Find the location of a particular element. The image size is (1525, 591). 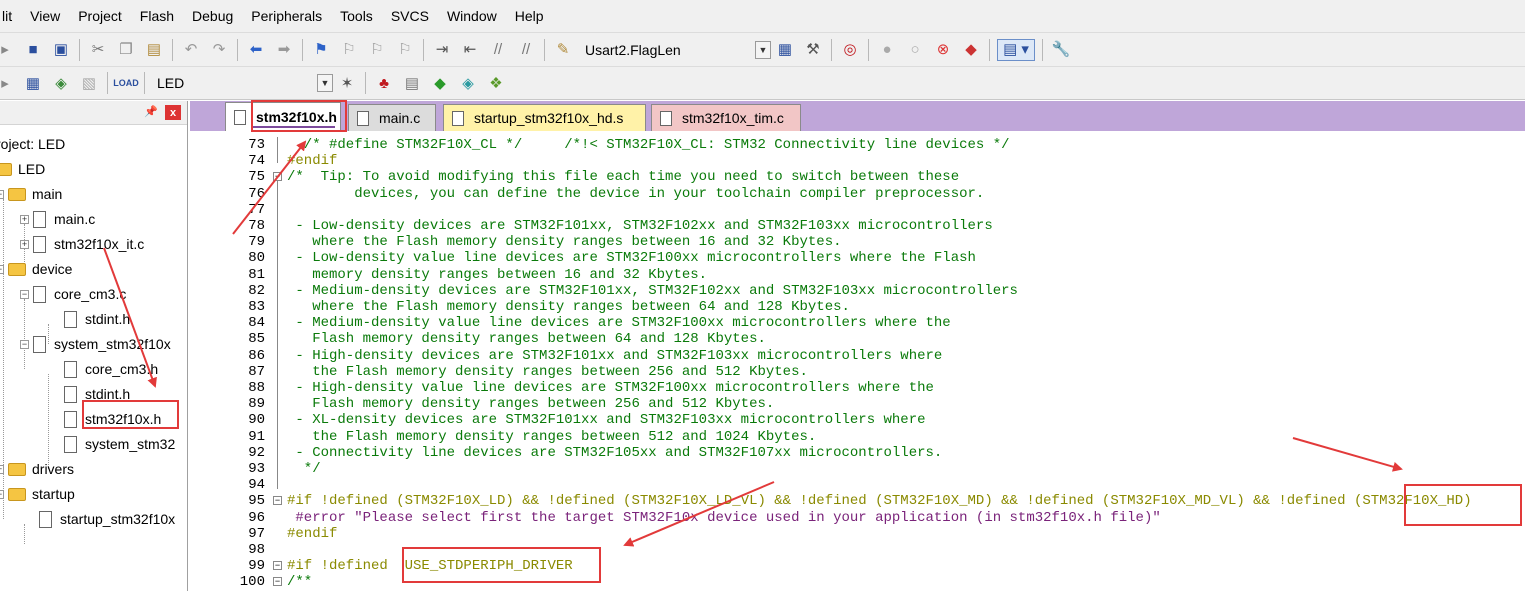

run-time-env-icon: ❖ is located at coordinates (496, 83).